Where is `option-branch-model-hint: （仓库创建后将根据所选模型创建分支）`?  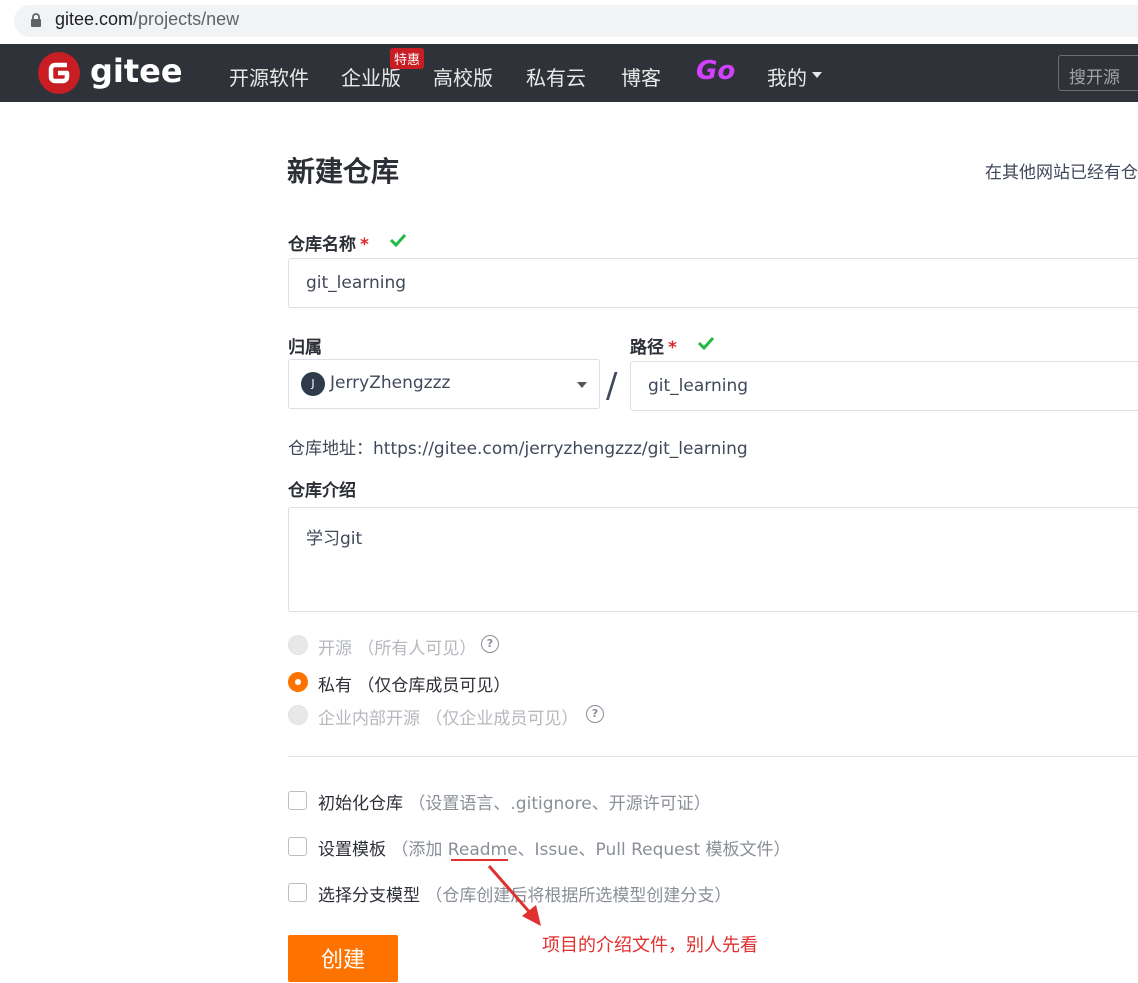
option-branch-model-hint: （仓库创建后将根据所选模型创建分支） is located at coordinates (578, 896).